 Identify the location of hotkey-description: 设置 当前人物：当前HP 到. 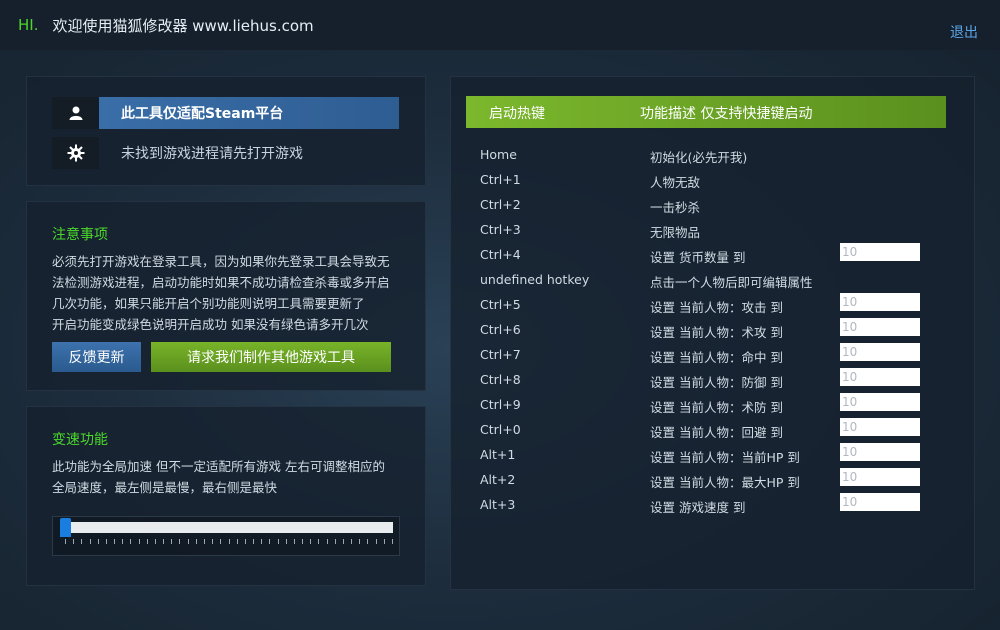
(725, 457).